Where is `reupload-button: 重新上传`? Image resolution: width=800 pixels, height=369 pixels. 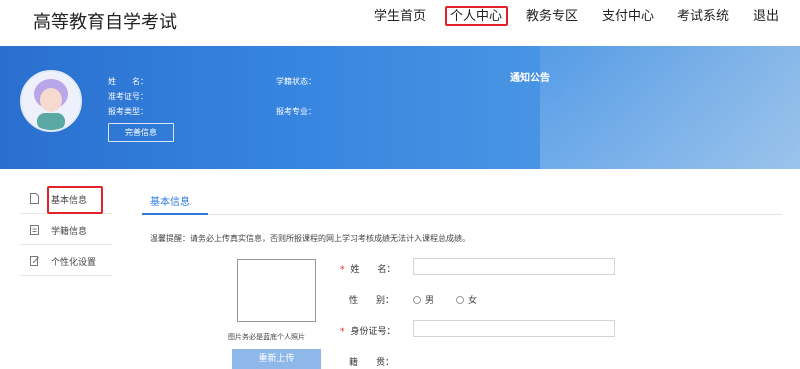 reupload-button: 重新上传 is located at coordinates (276, 359).